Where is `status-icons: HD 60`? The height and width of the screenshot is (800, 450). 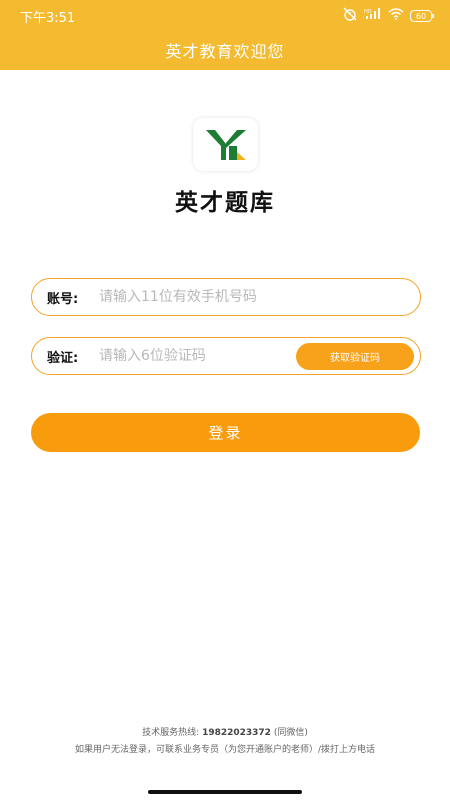 status-icons: HD 60 is located at coordinates (388, 16).